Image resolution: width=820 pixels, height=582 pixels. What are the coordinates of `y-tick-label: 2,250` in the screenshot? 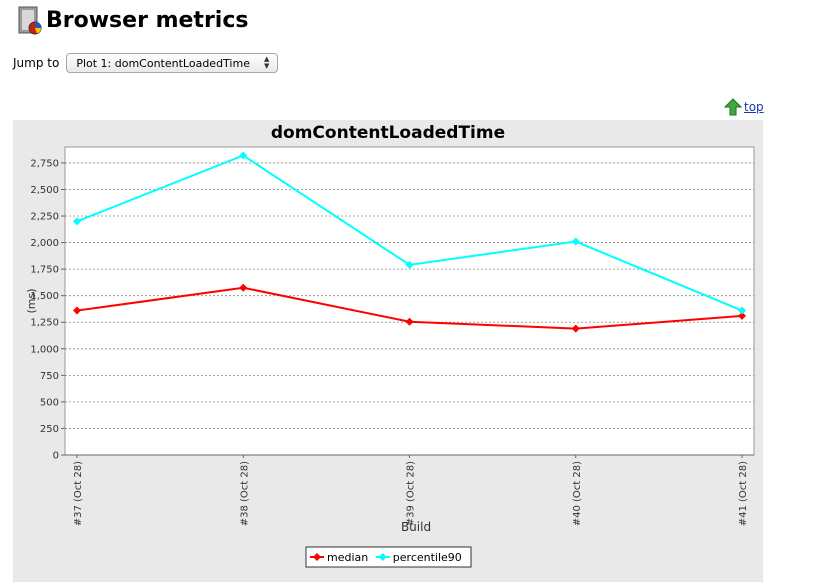 It's located at (44, 217).